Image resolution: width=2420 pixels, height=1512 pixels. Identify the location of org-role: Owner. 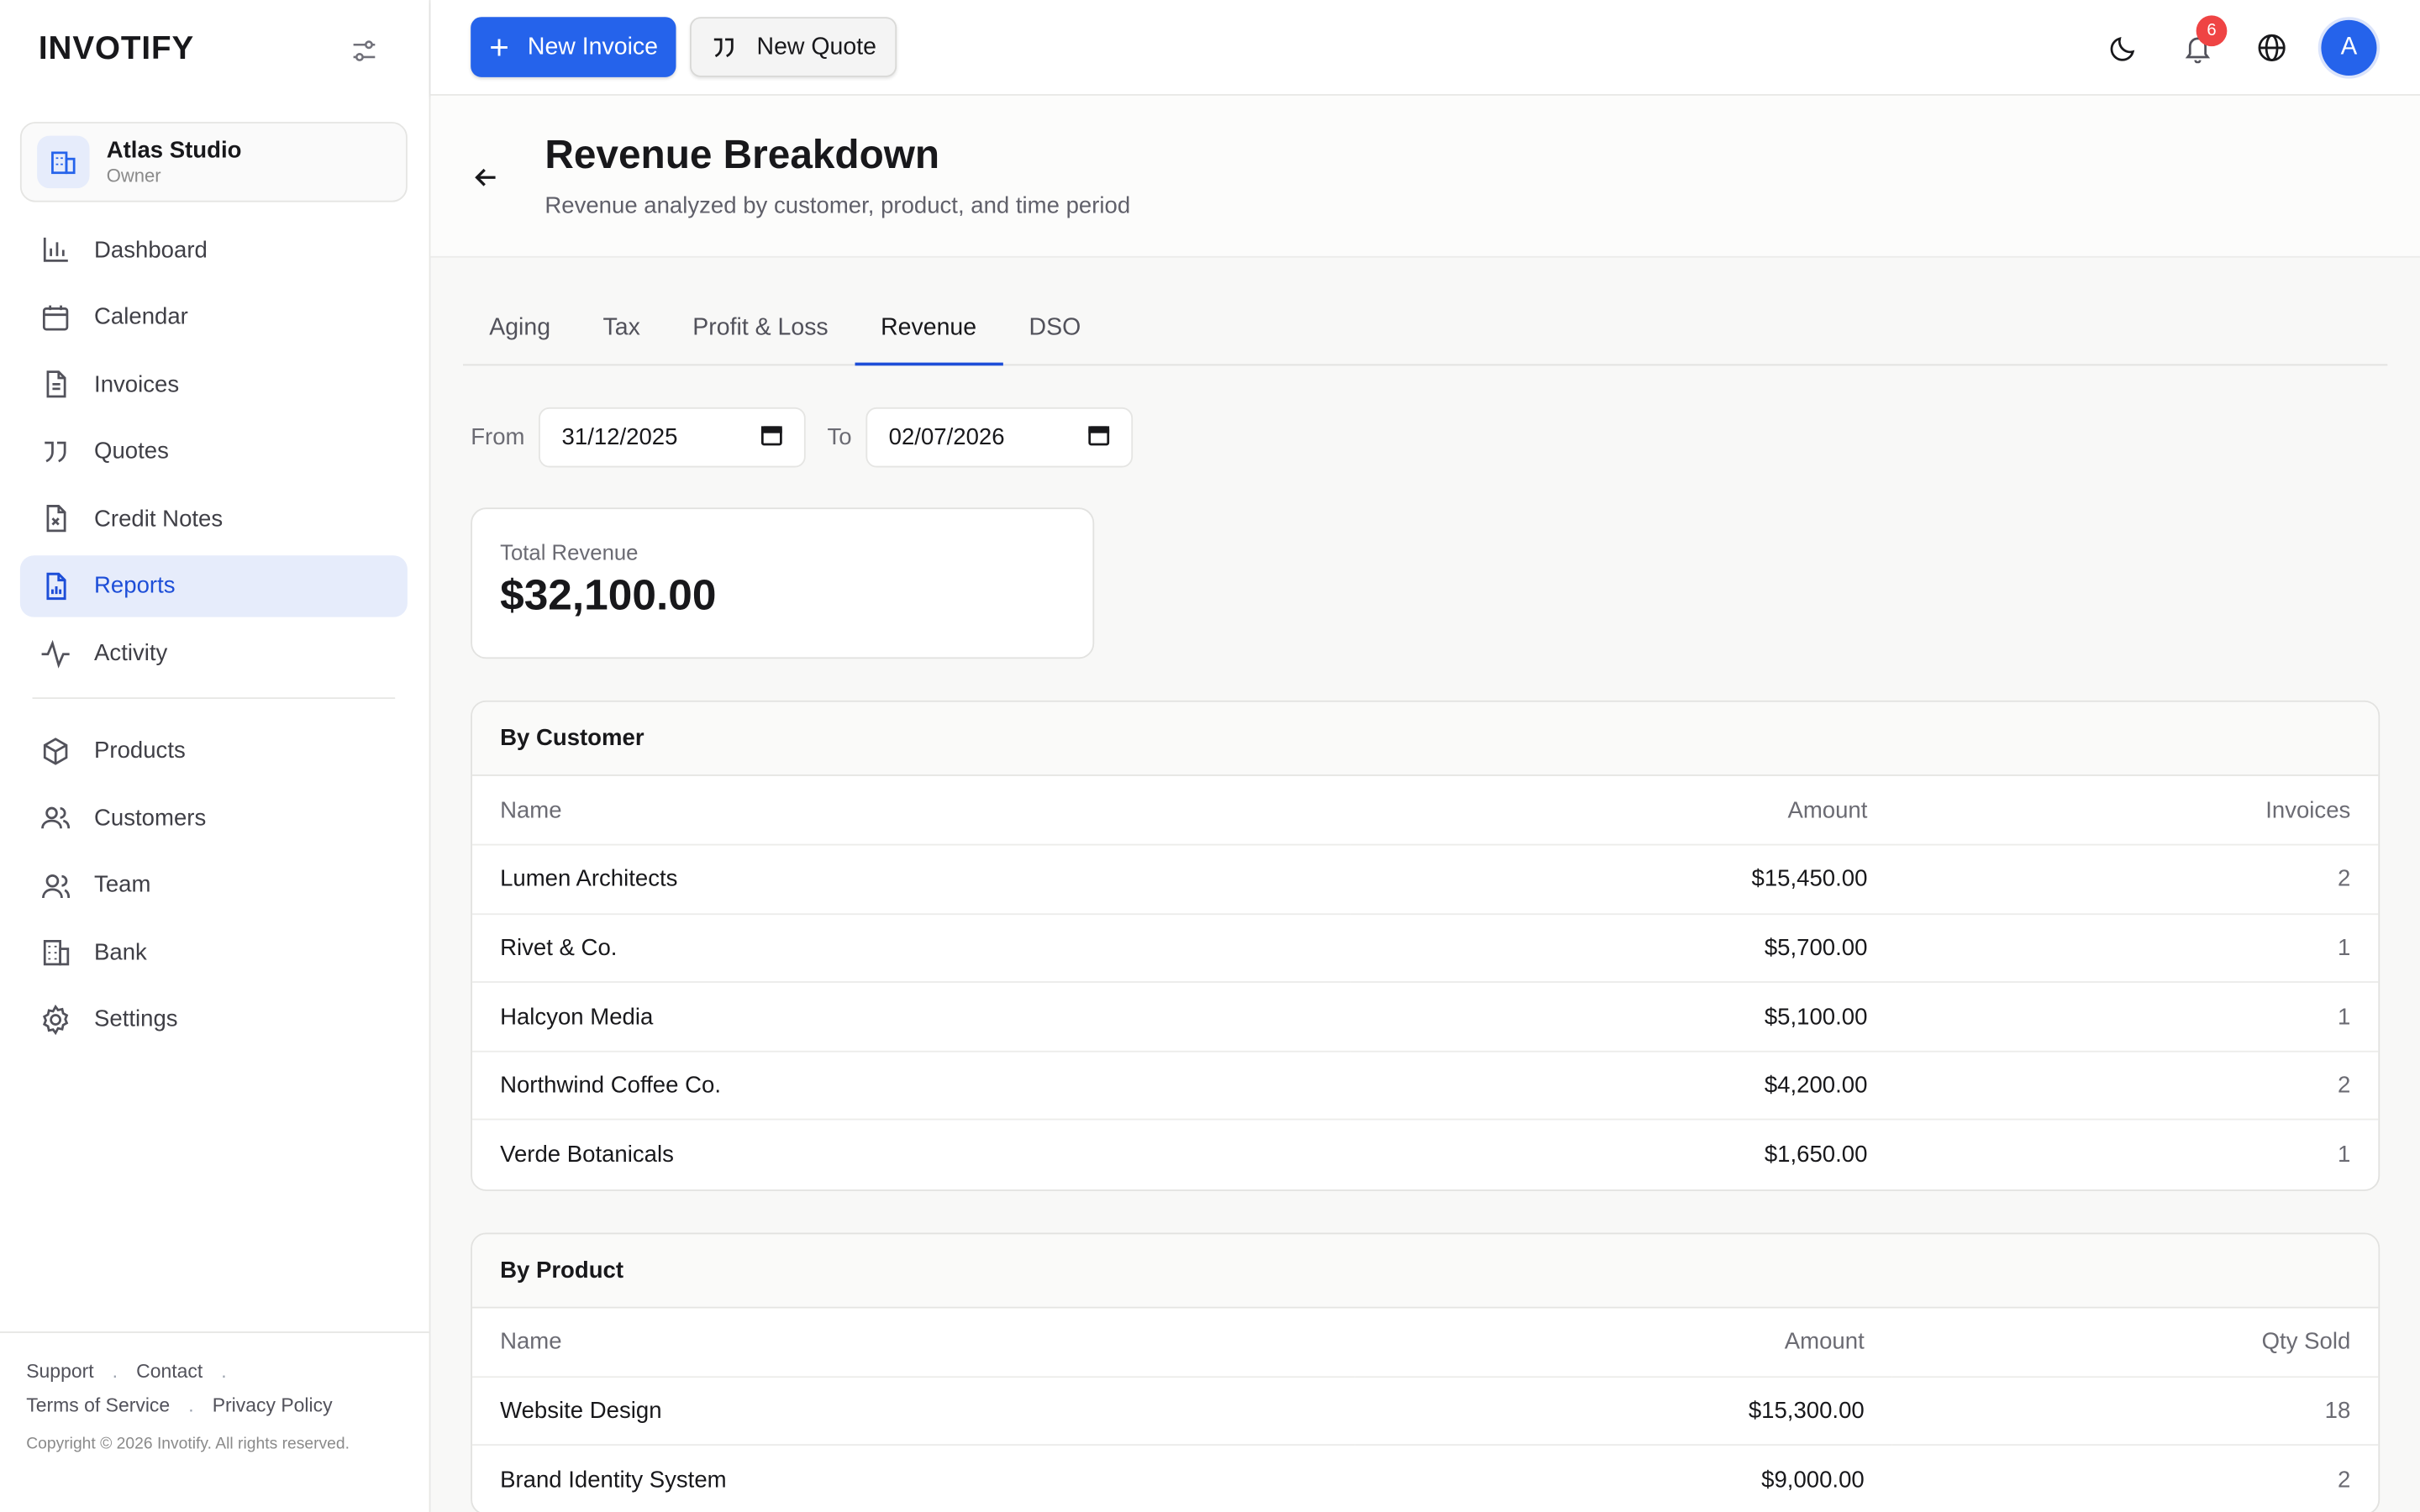
(133, 176).